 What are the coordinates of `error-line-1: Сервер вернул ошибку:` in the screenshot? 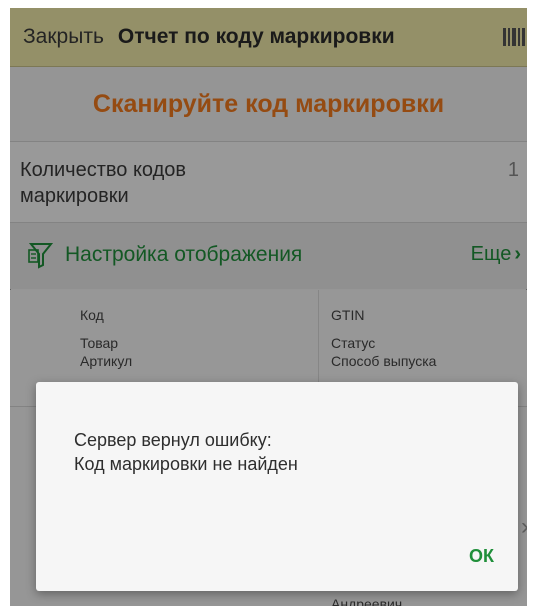 It's located at (173, 440).